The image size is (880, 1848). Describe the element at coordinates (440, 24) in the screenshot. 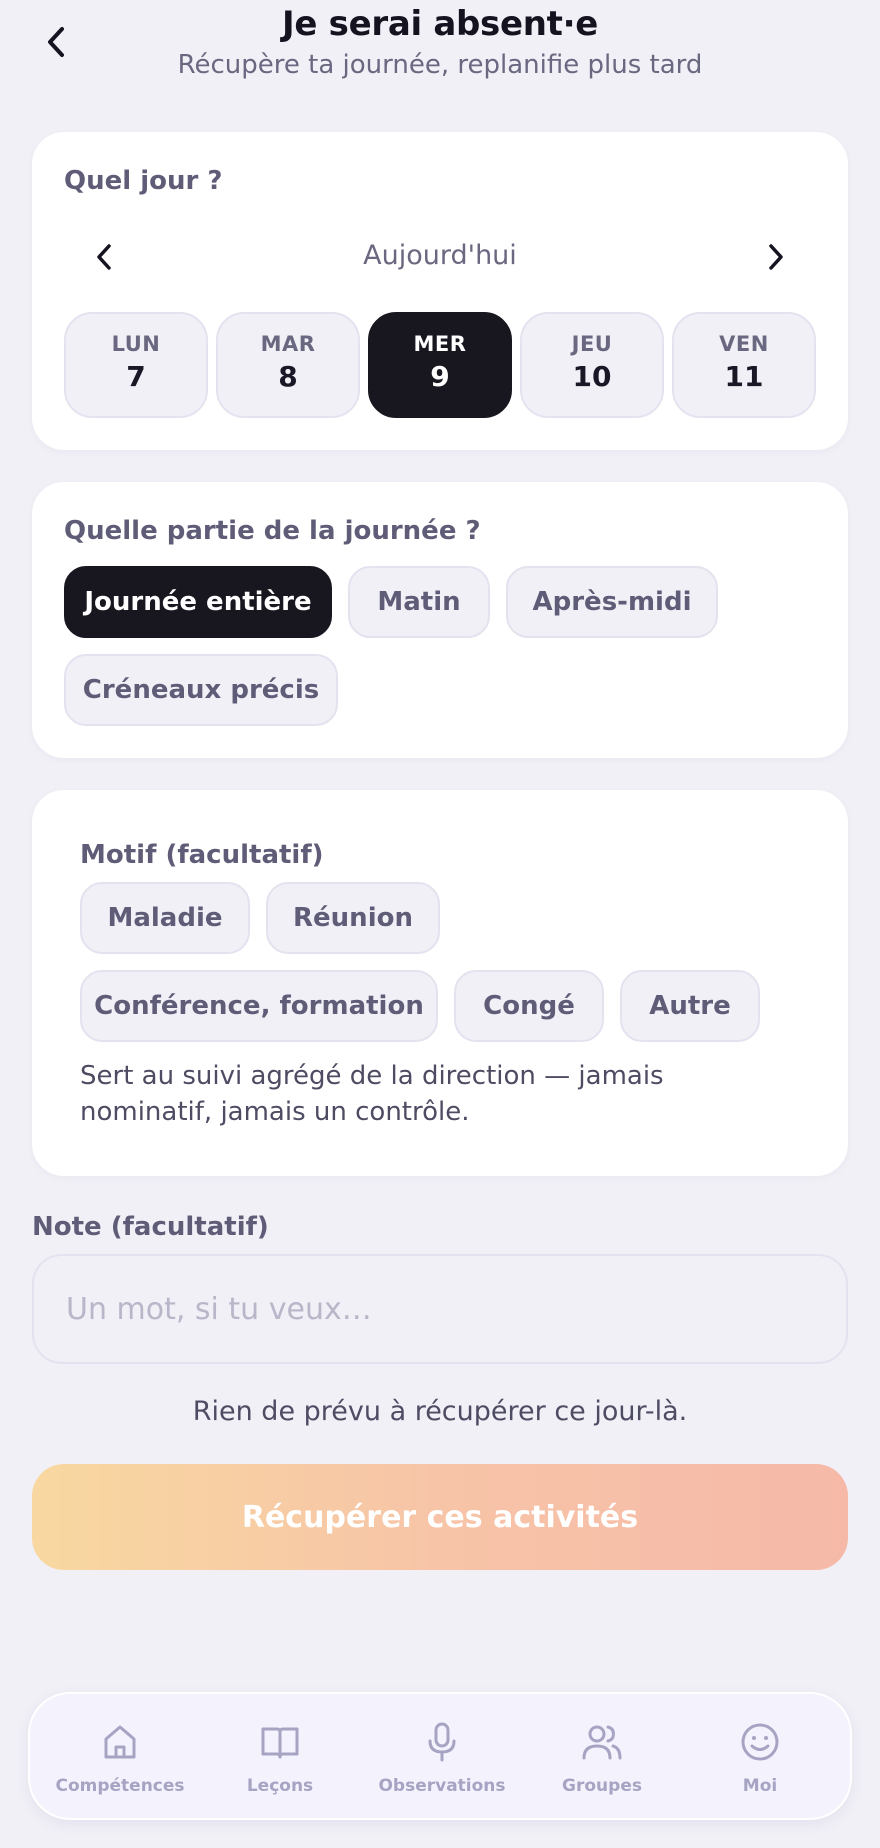

I see `page-title: Je serai absent·e` at that location.